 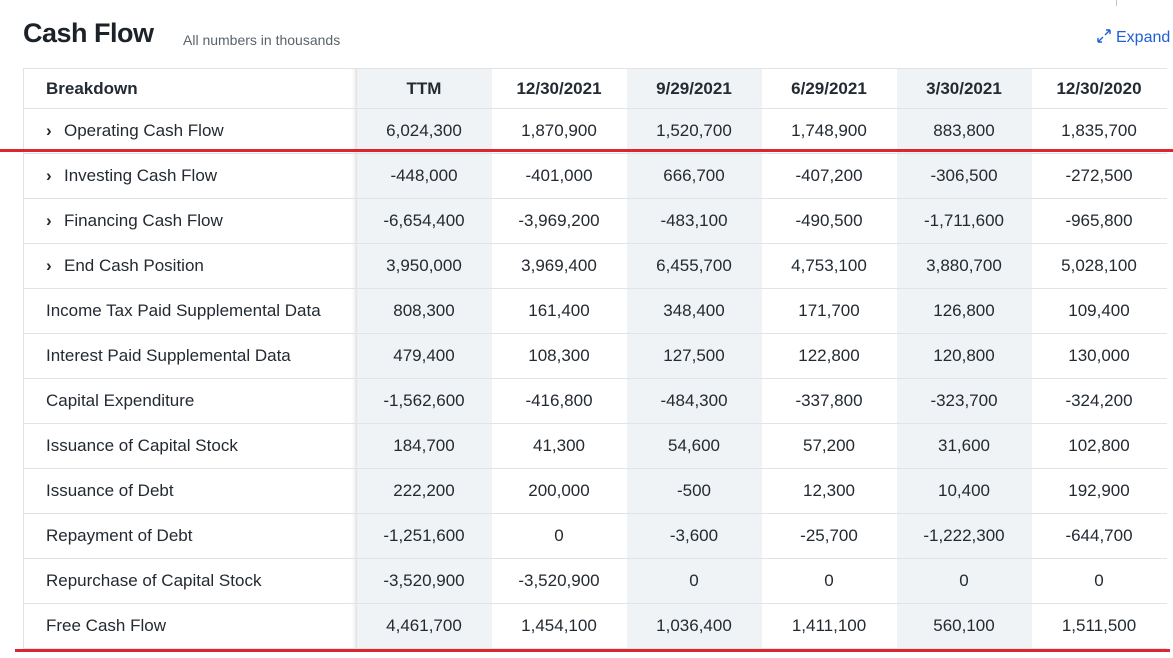 I want to click on value-cell: -416,800, so click(x=559, y=401).